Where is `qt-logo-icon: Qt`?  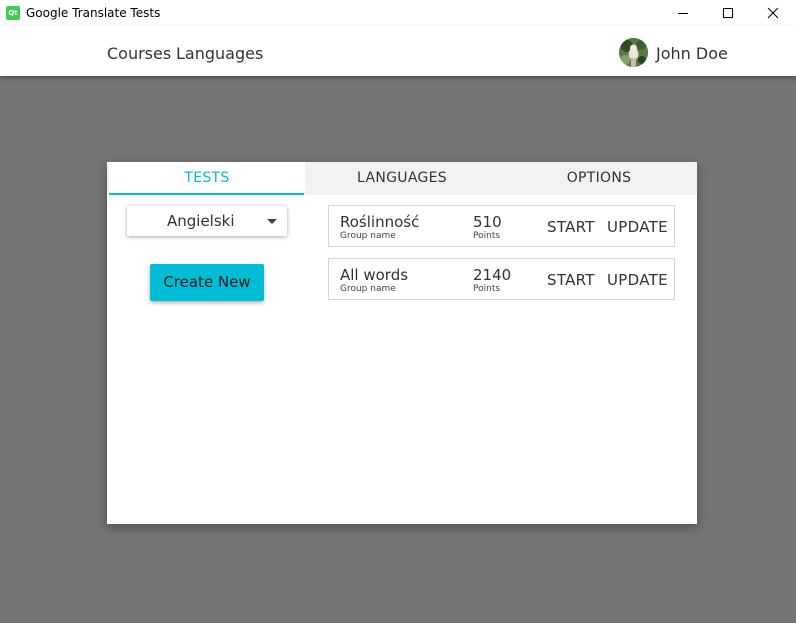 qt-logo-icon: Qt is located at coordinates (13, 13).